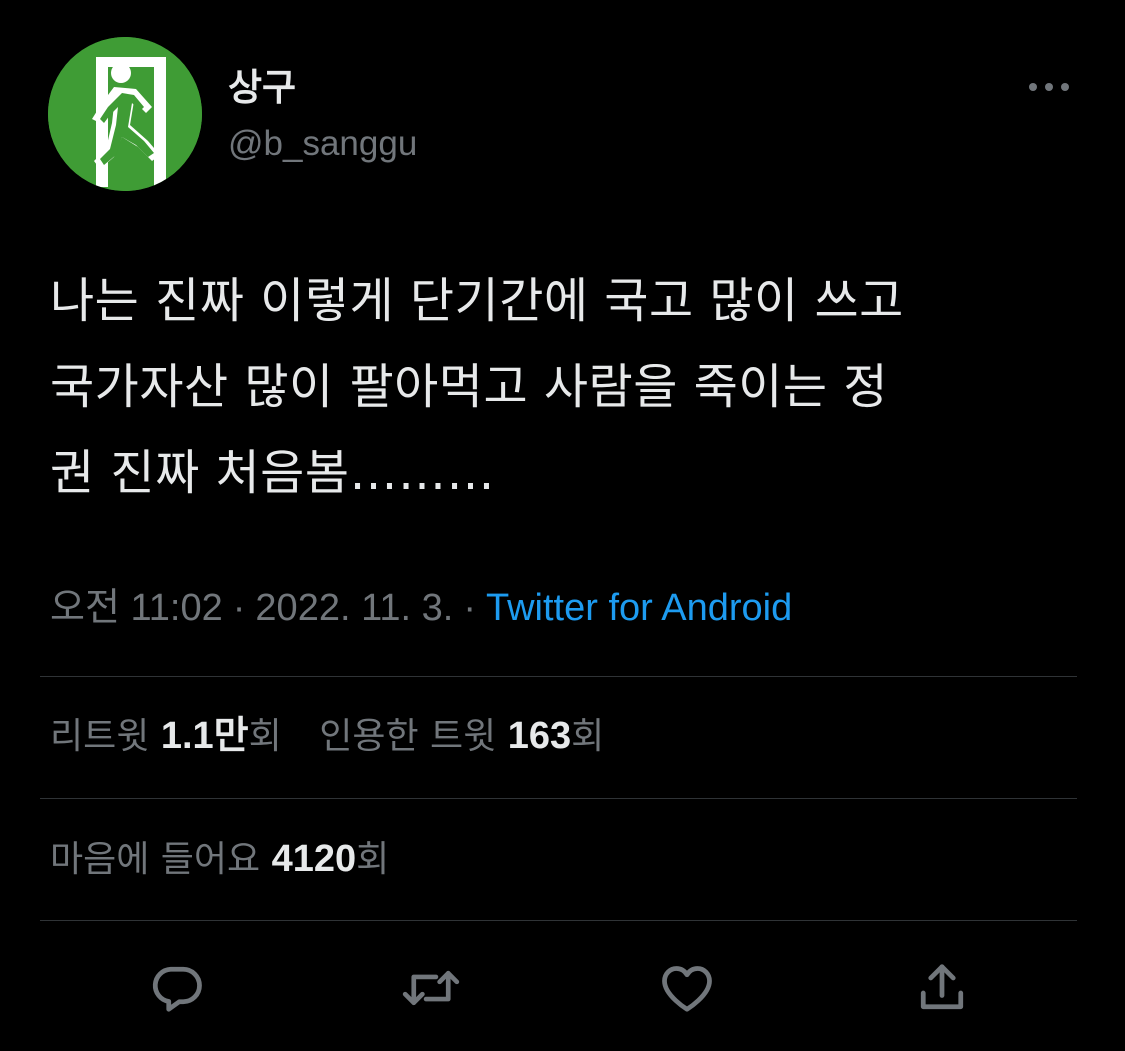  Describe the element at coordinates (262, 88) in the screenshot. I see `author-display-name: 상구` at that location.